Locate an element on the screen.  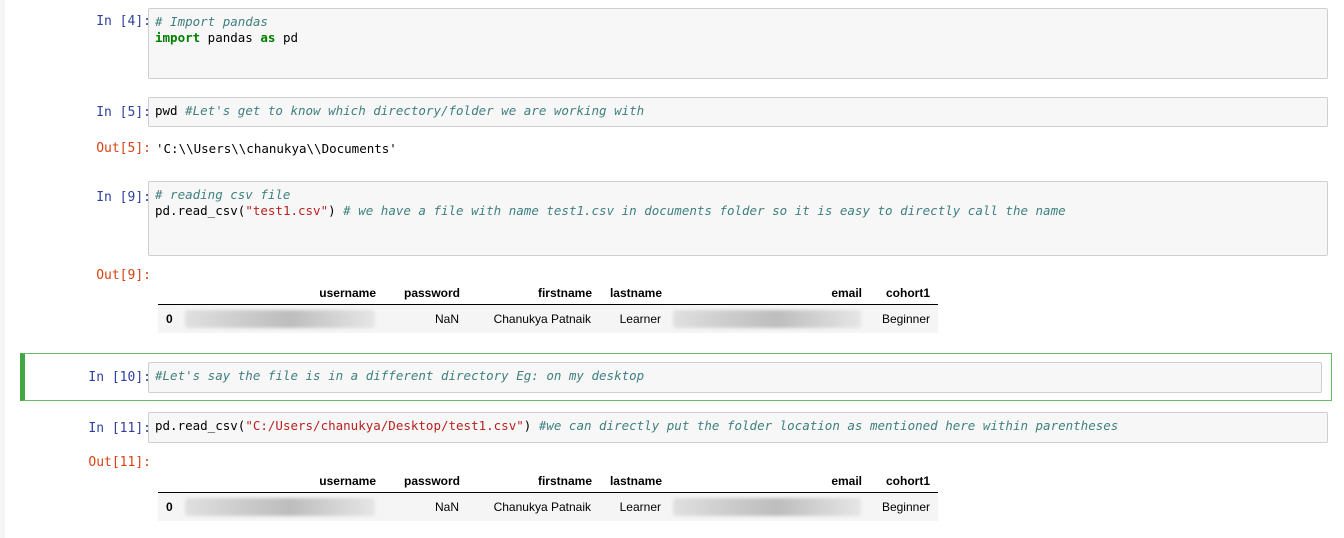
code-string: "test1.csv" is located at coordinates (287, 210).